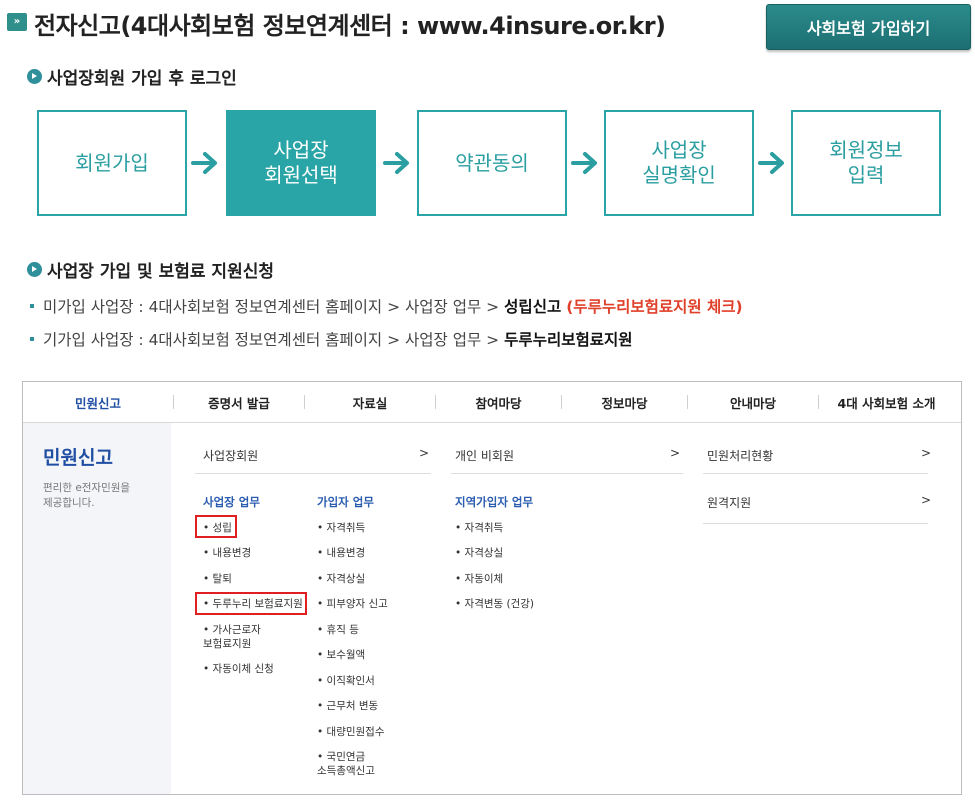 The image size is (975, 804). Describe the element at coordinates (494, 502) in the screenshot. I see `col-head-region: 지역가입자 업무` at that location.